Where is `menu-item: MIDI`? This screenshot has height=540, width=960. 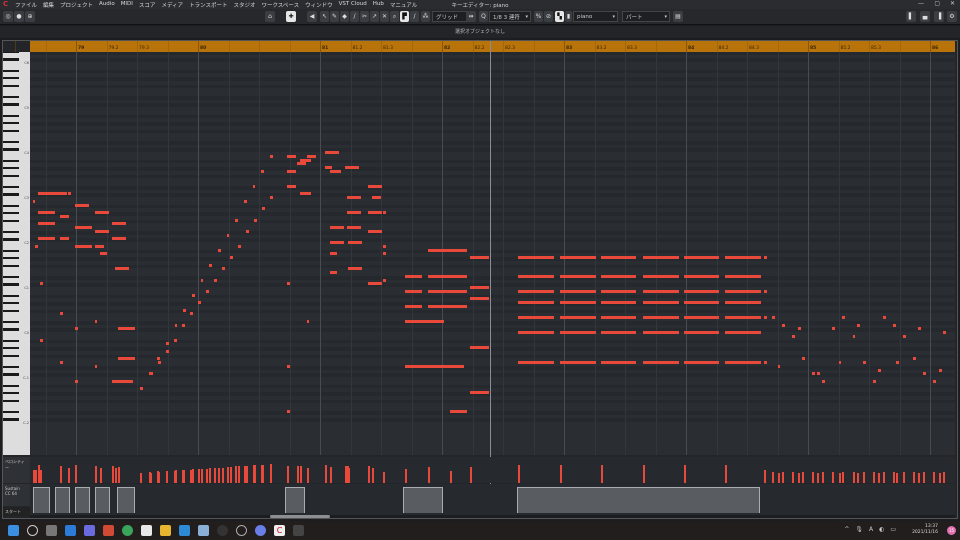
menu-item: MIDI is located at coordinates (127, 5).